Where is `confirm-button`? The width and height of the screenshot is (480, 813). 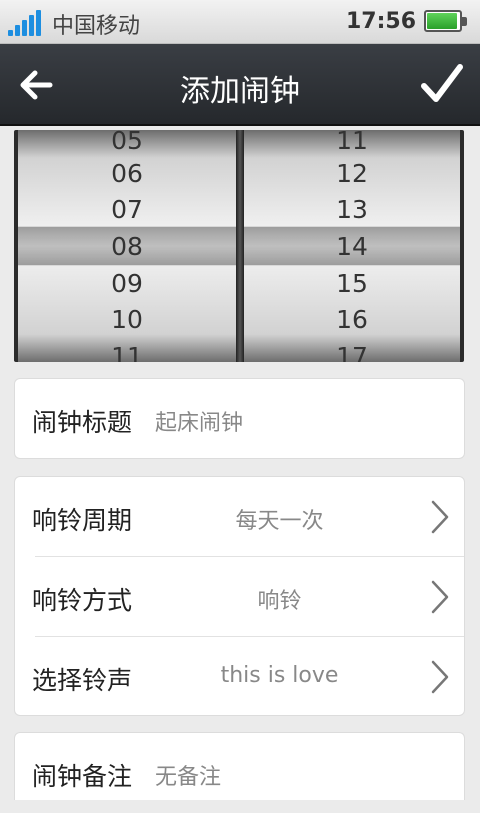 confirm-button is located at coordinates (442, 84).